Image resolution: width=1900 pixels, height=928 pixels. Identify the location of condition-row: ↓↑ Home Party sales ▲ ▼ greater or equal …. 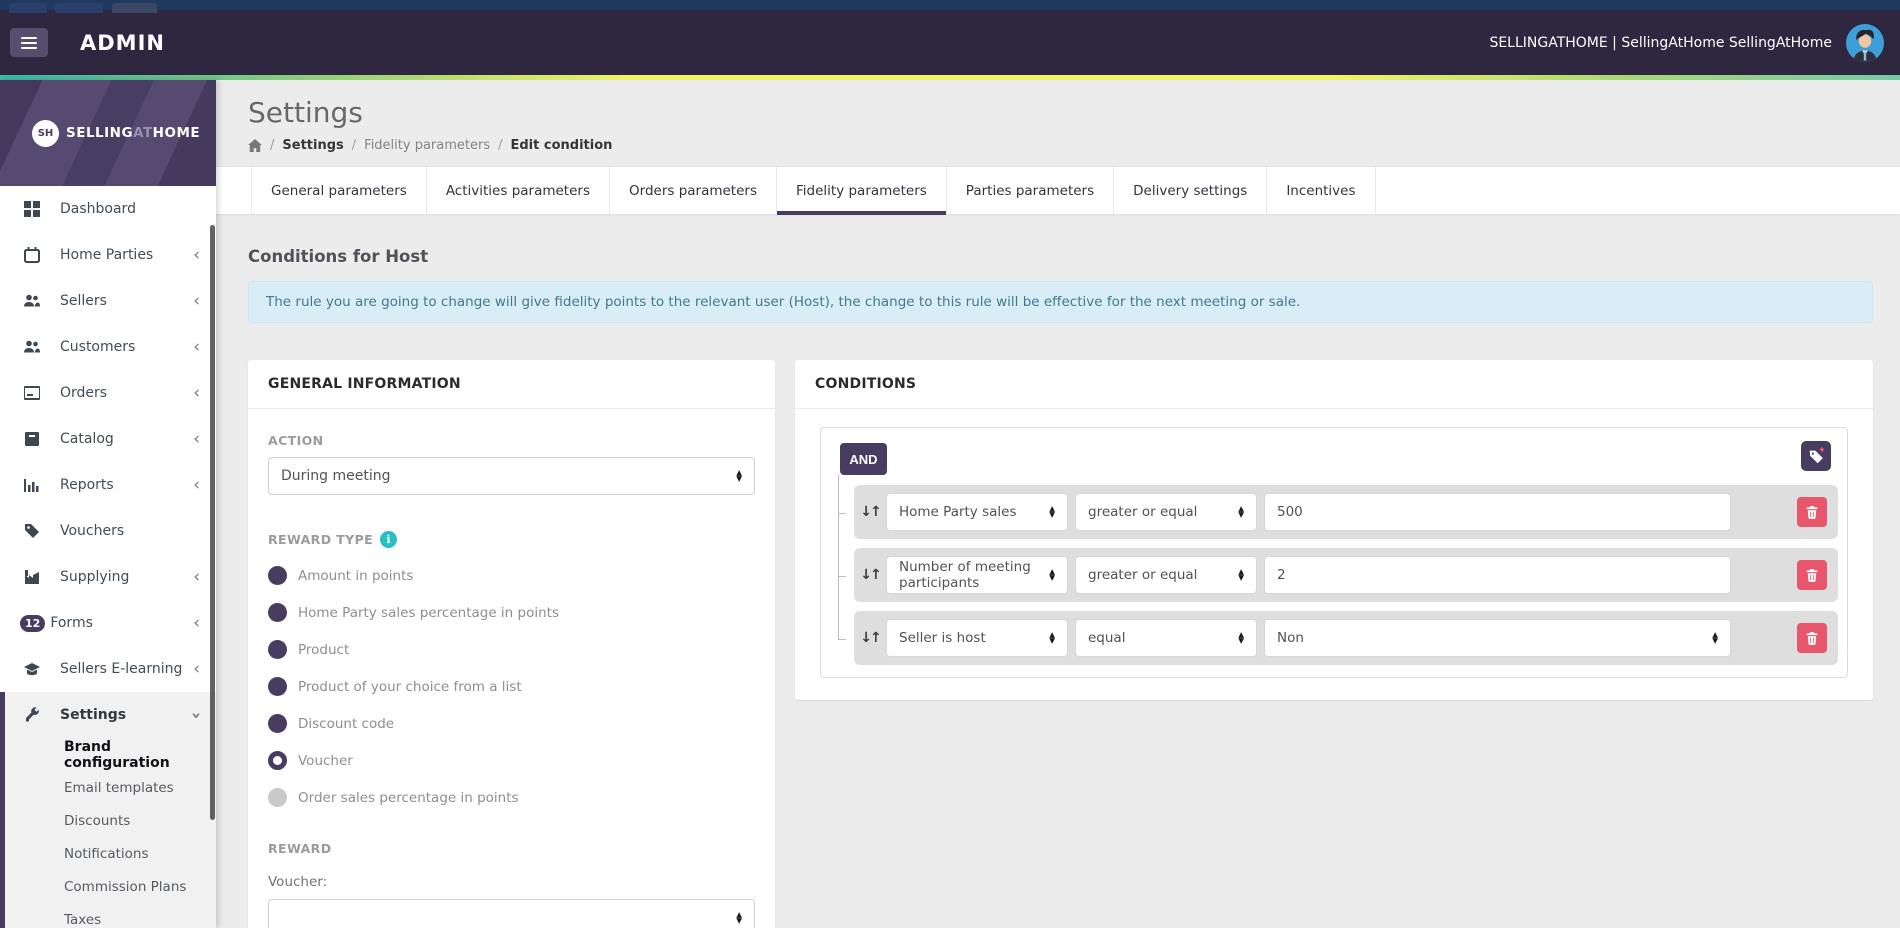
(1346, 512).